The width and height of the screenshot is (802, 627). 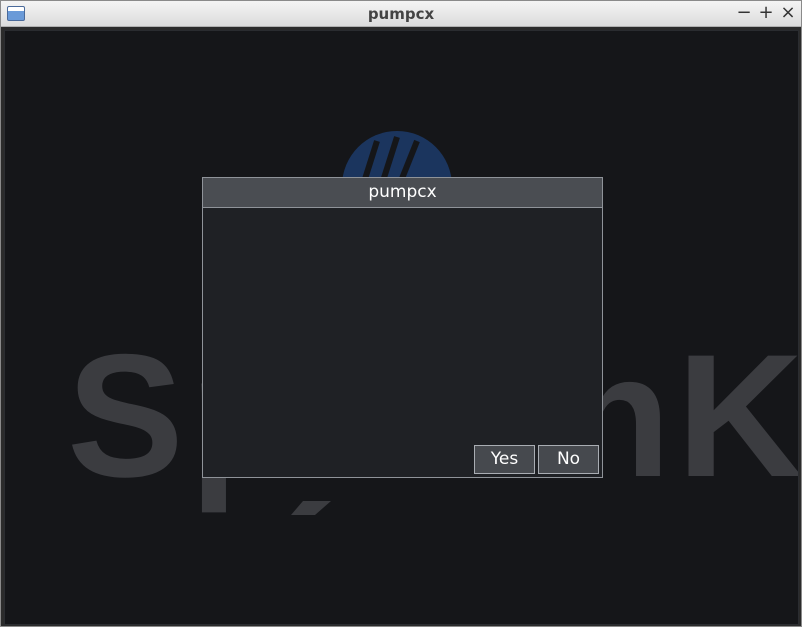 I want to click on no-button: No, so click(x=568, y=459).